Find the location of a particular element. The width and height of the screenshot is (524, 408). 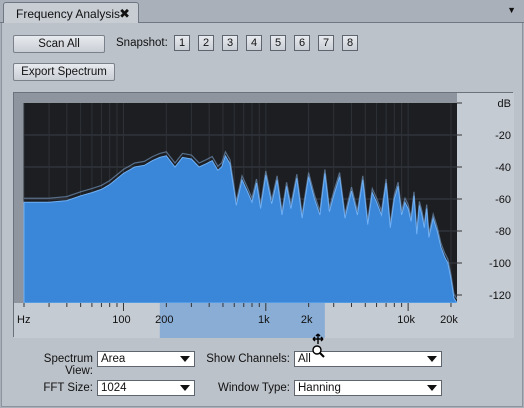

scan-all-button: Scan All is located at coordinates (59, 44).